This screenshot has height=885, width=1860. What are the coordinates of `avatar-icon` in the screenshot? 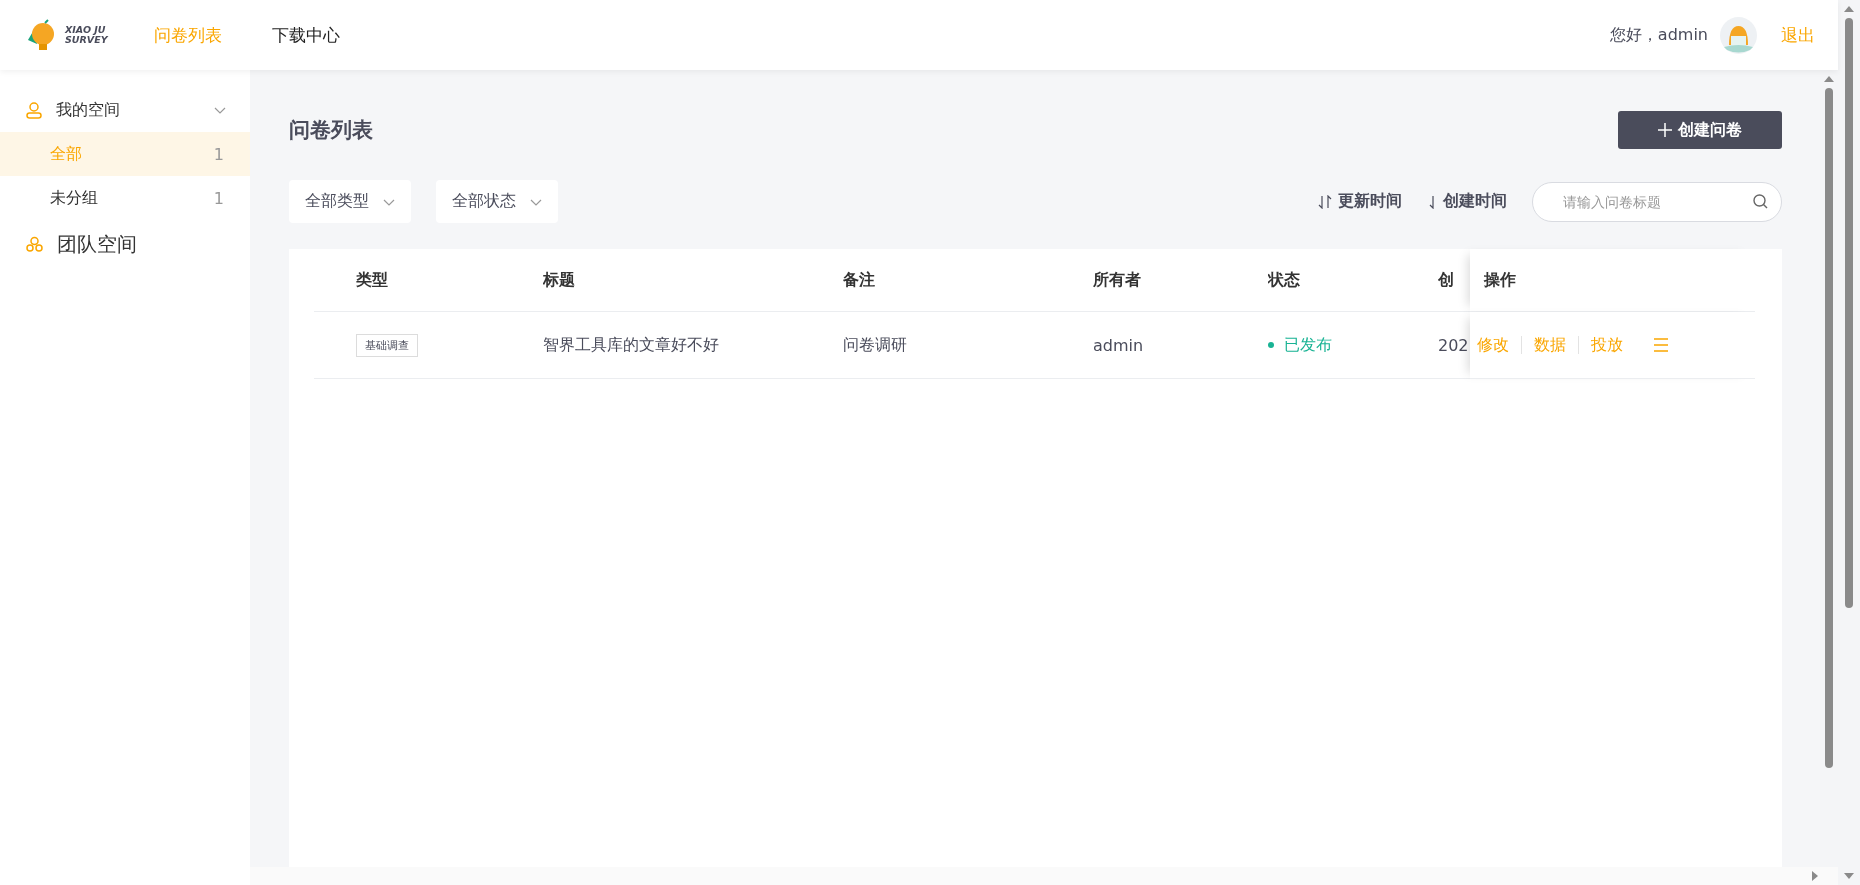 It's located at (1738, 35).